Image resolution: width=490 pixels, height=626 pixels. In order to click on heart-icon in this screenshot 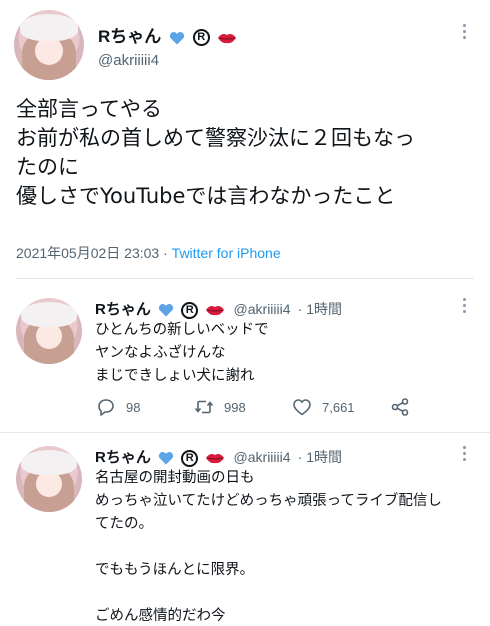, I will do `click(302, 407)`.